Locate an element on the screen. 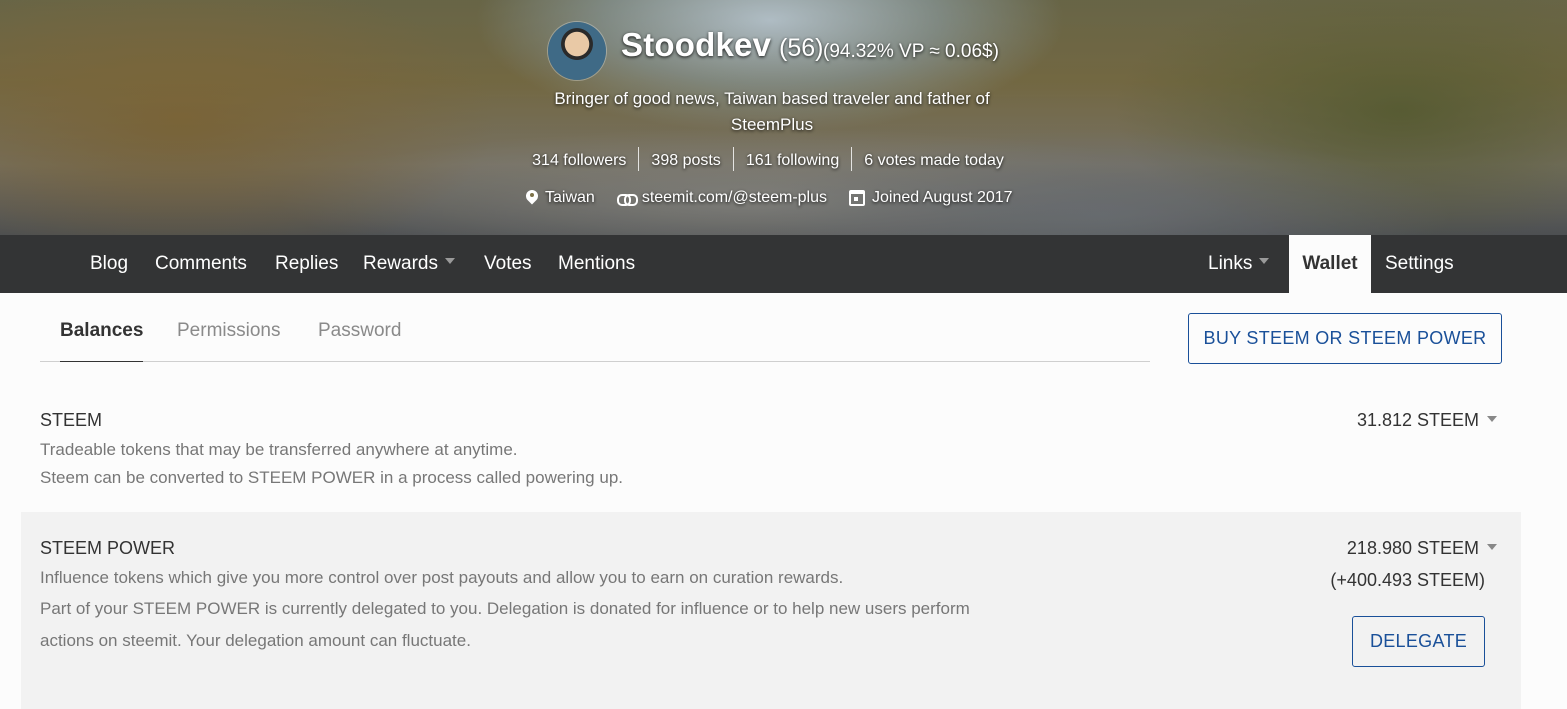 The image size is (1567, 709). steem-power-amount-dropdown: 218.980 STEEM is located at coordinates (1422, 548).